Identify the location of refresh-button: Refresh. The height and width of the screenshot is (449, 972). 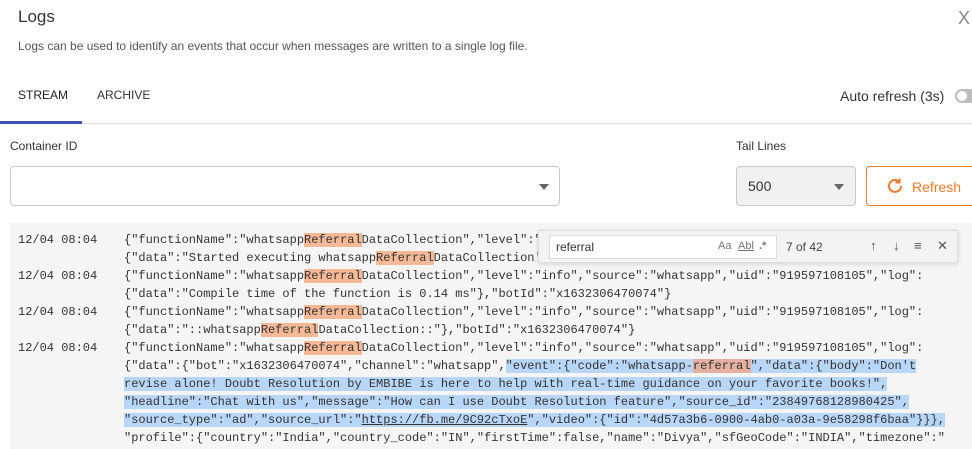
(919, 186).